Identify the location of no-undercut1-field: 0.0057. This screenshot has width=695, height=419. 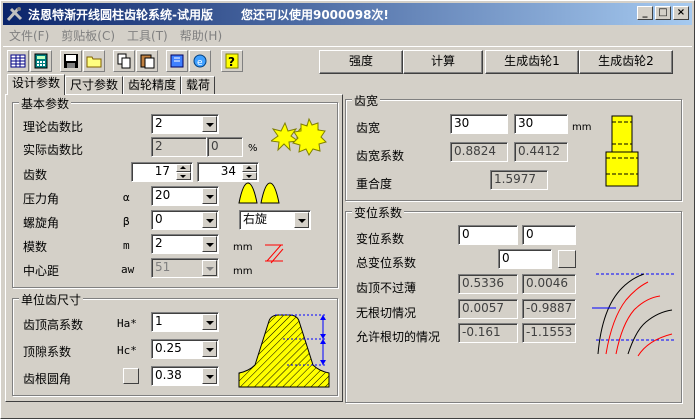
(488, 309).